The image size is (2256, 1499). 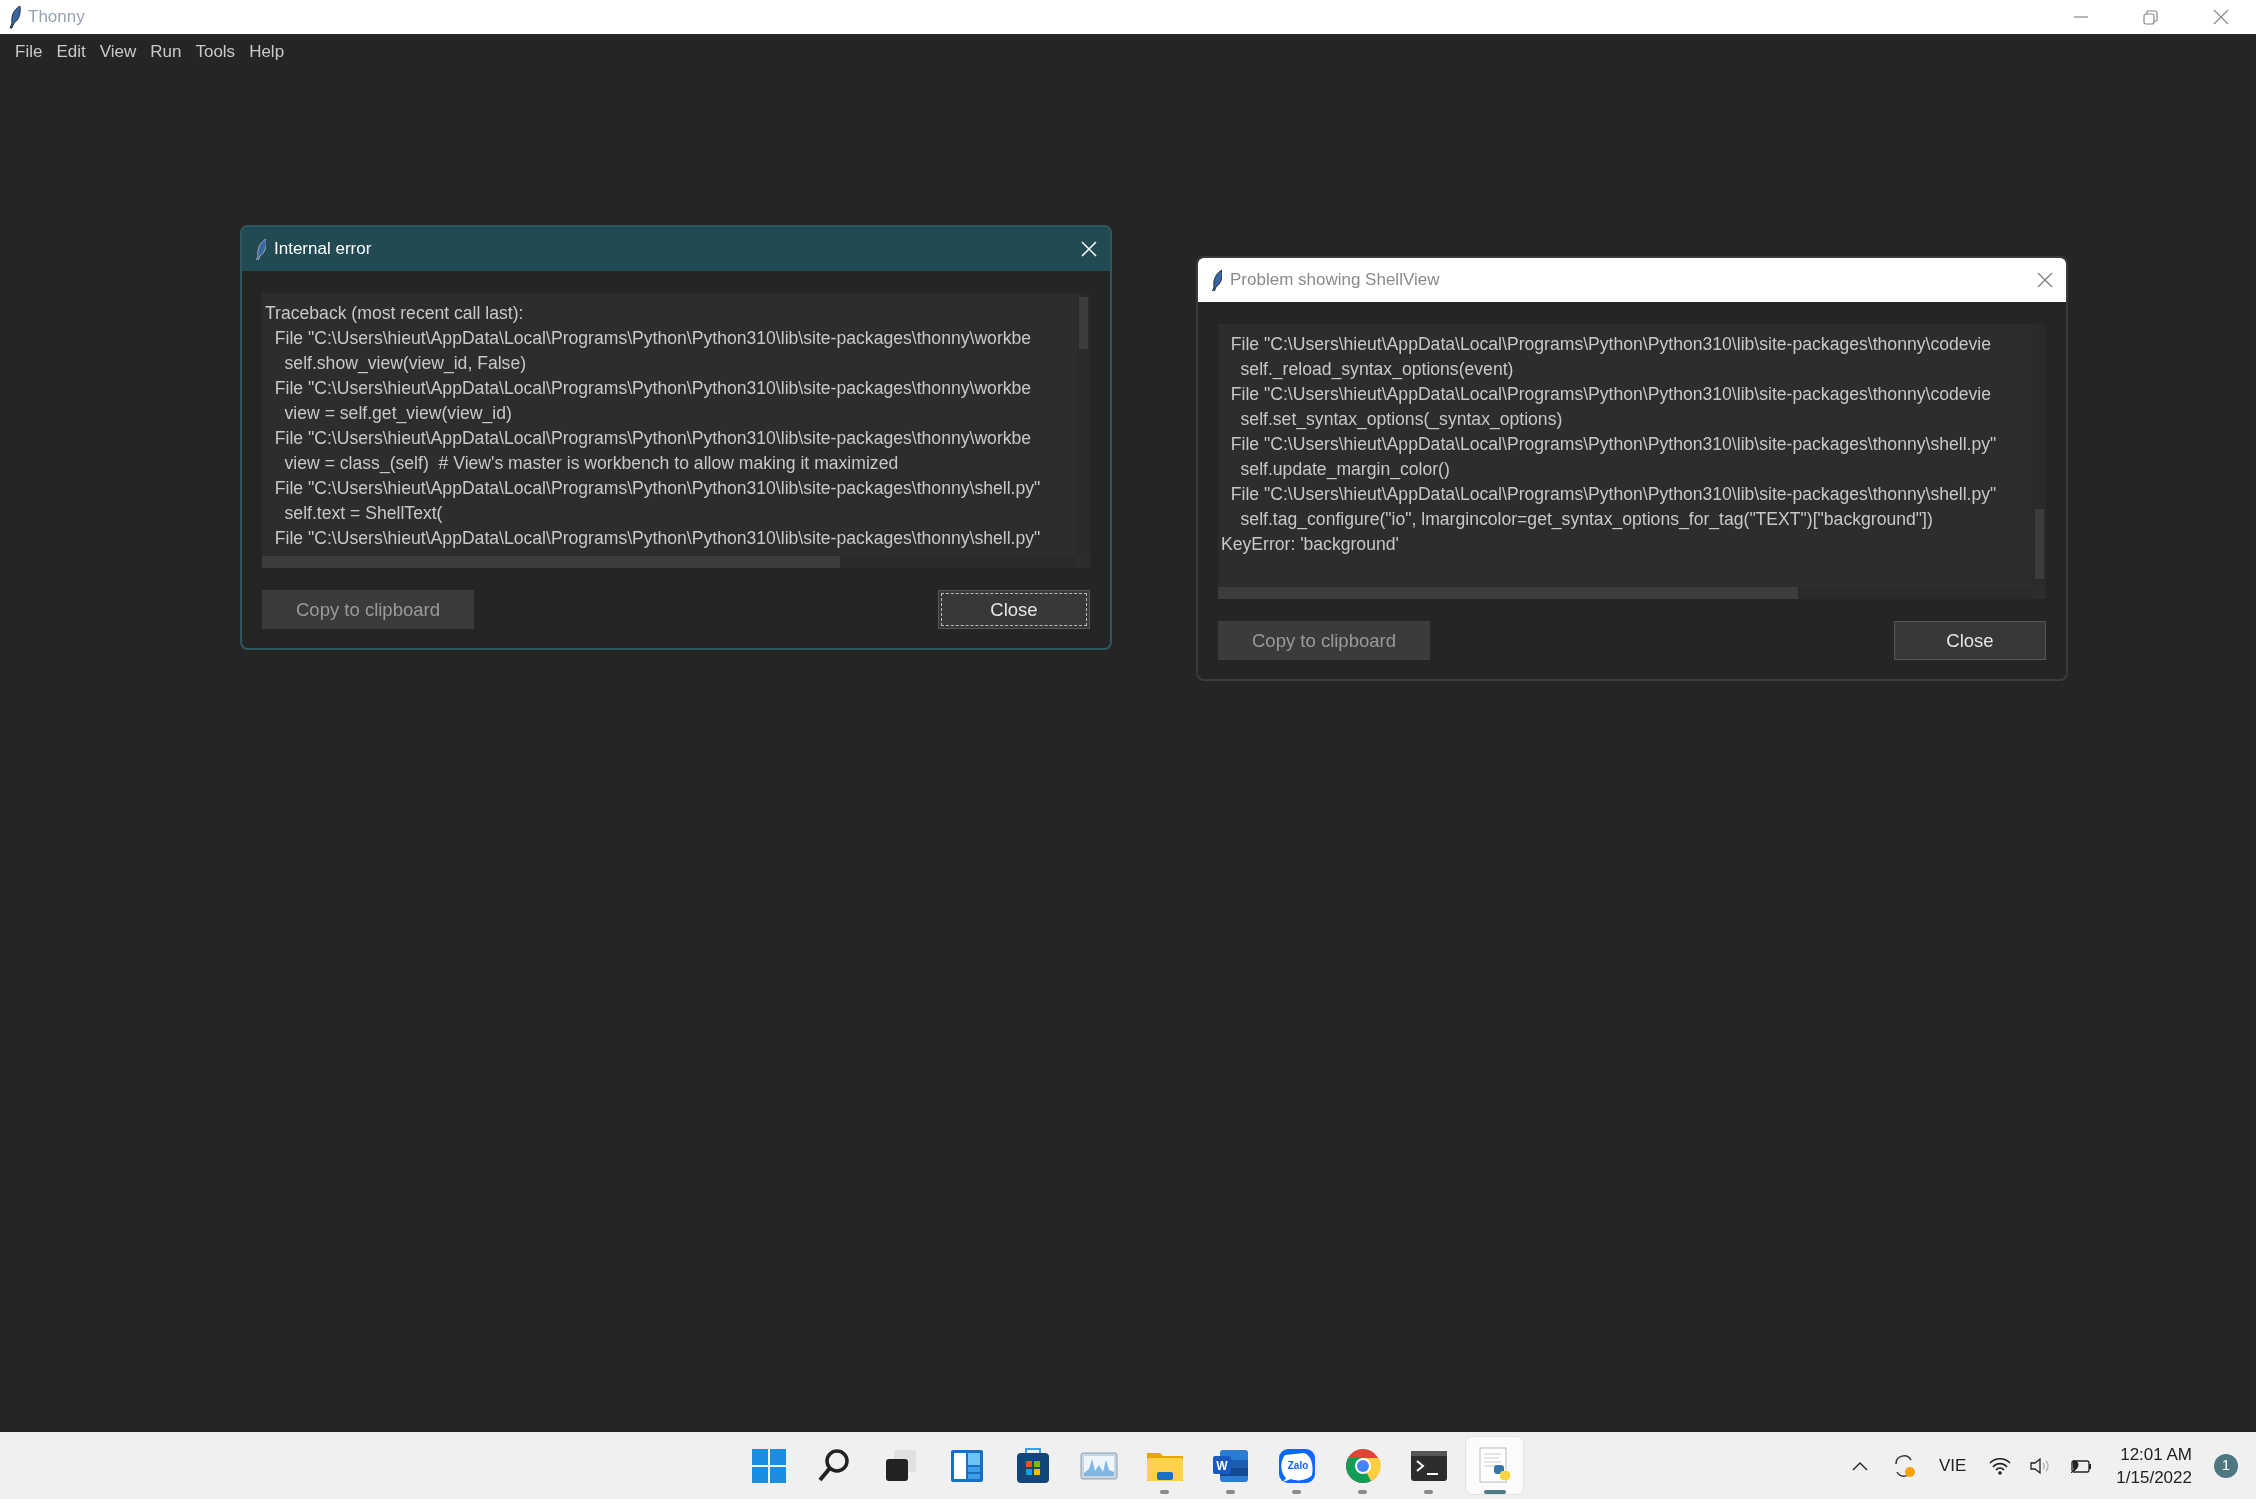 What do you see at coordinates (1401, 420) in the screenshot?
I see `traceback-line: self.set_syntax_options(_syntax_options)` at bounding box center [1401, 420].